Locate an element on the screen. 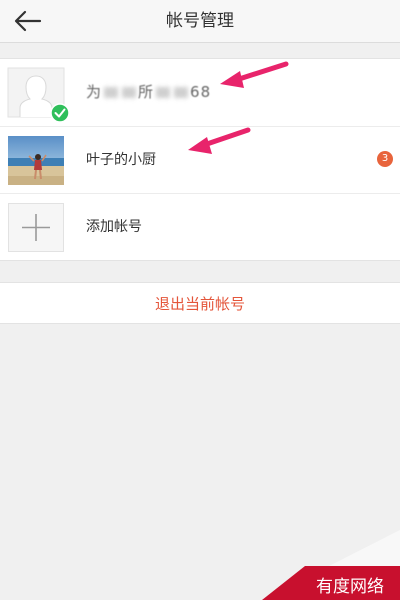 The width and height of the screenshot is (400, 600). header-bar: 帐号管理 is located at coordinates (200, 21).